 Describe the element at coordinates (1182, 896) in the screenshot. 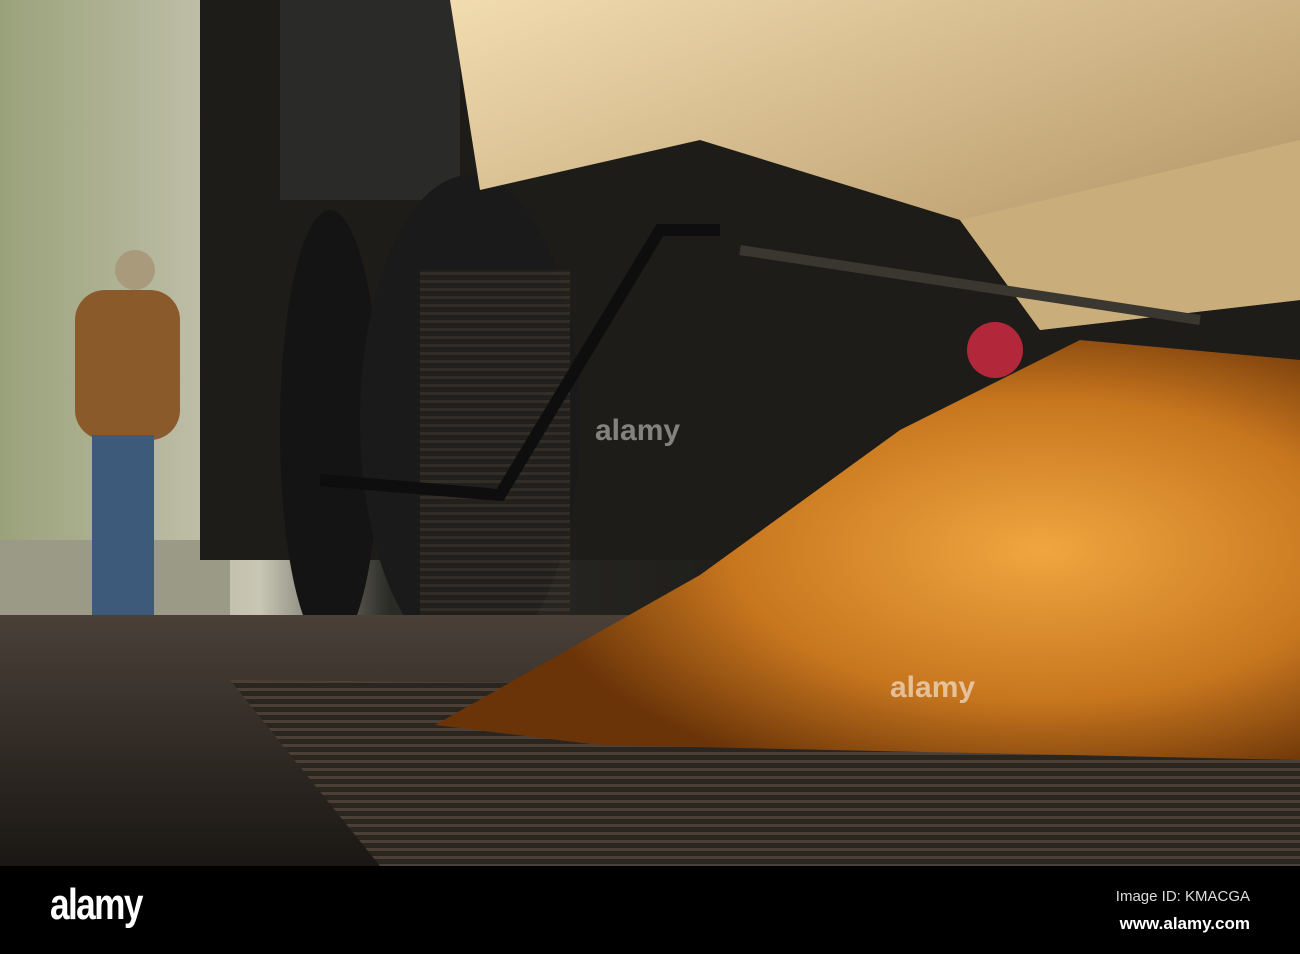

I see `image-id: Image ID: KMACGA` at that location.